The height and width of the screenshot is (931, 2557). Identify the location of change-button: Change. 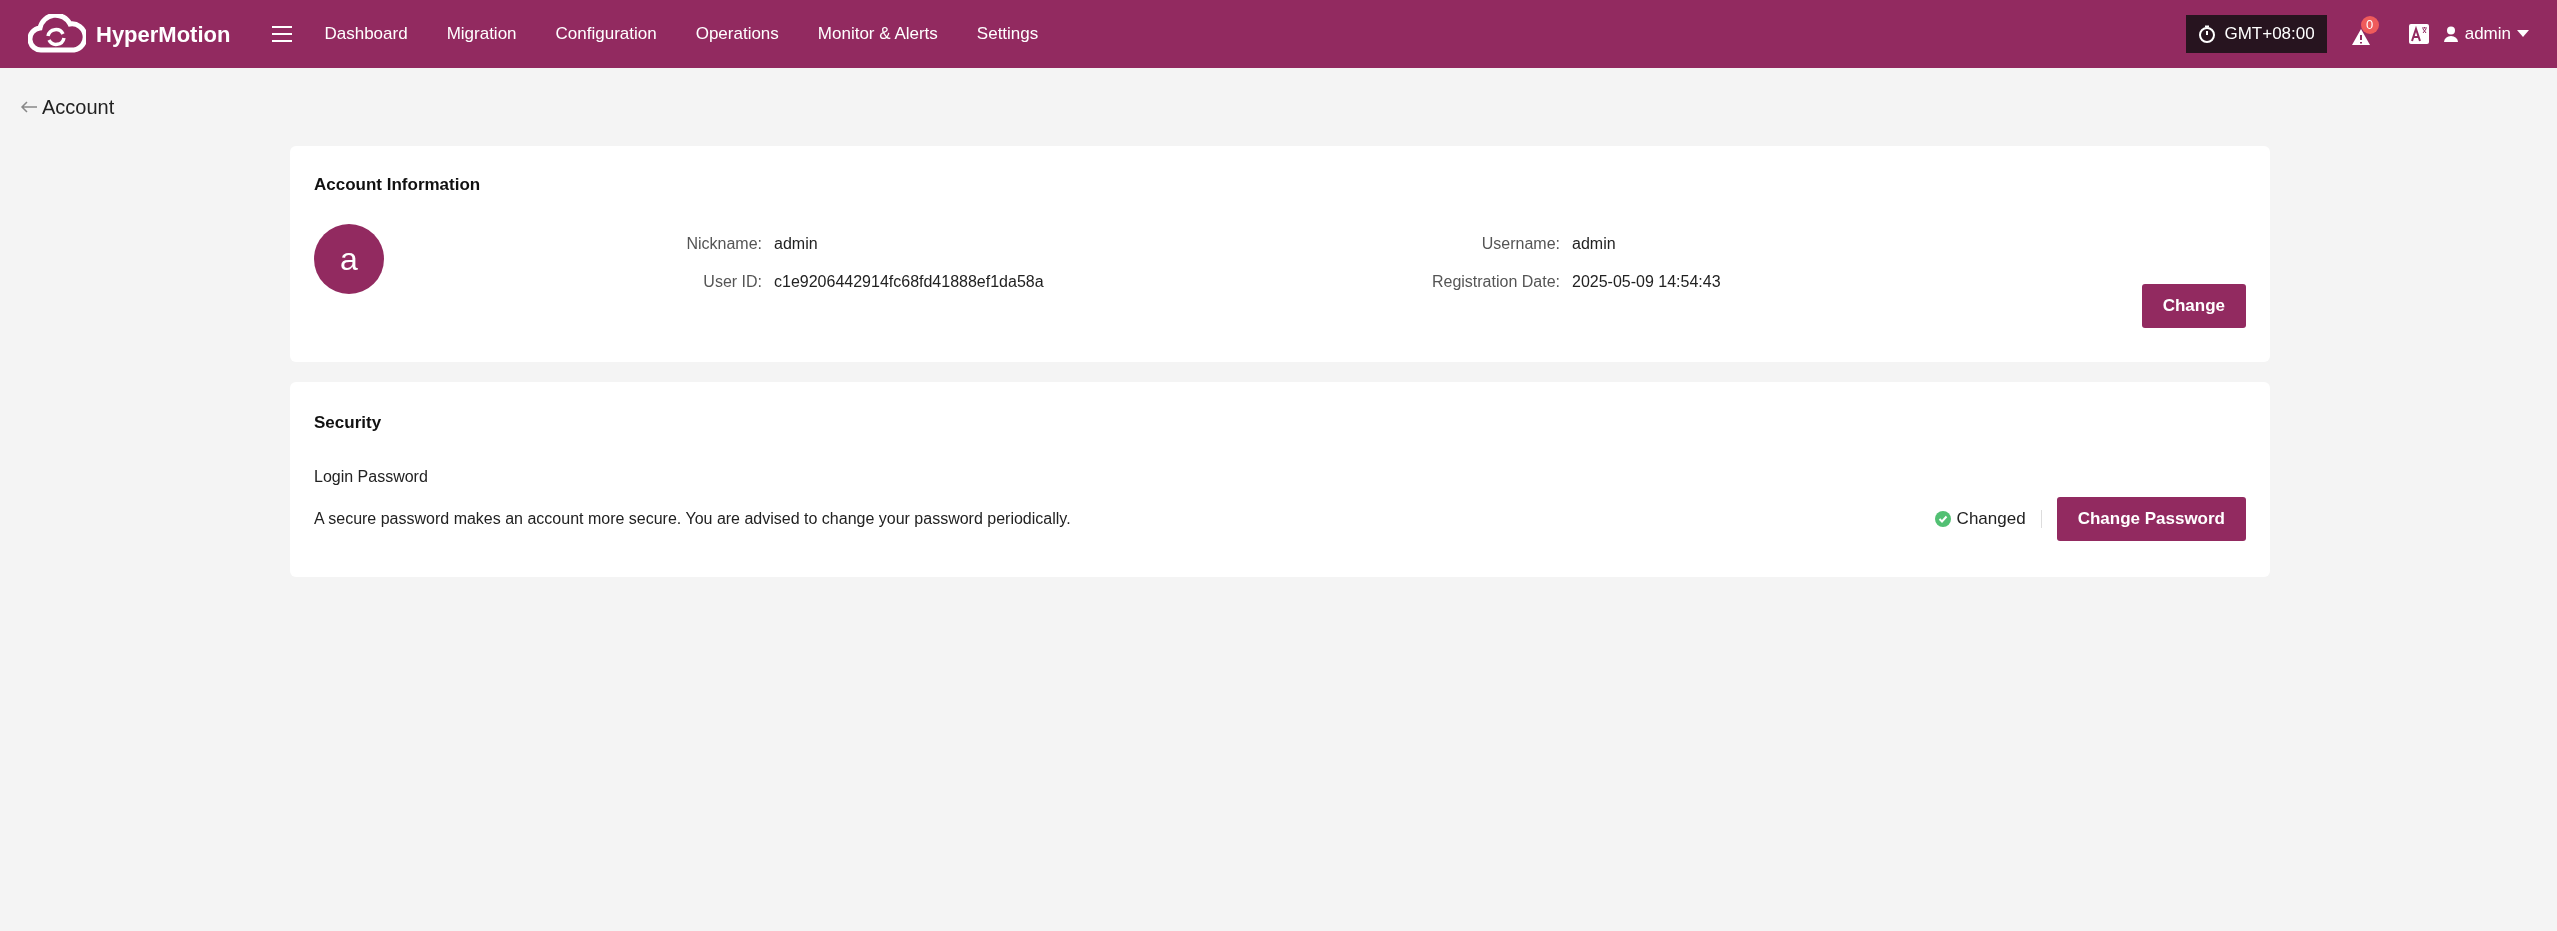
(2193, 305).